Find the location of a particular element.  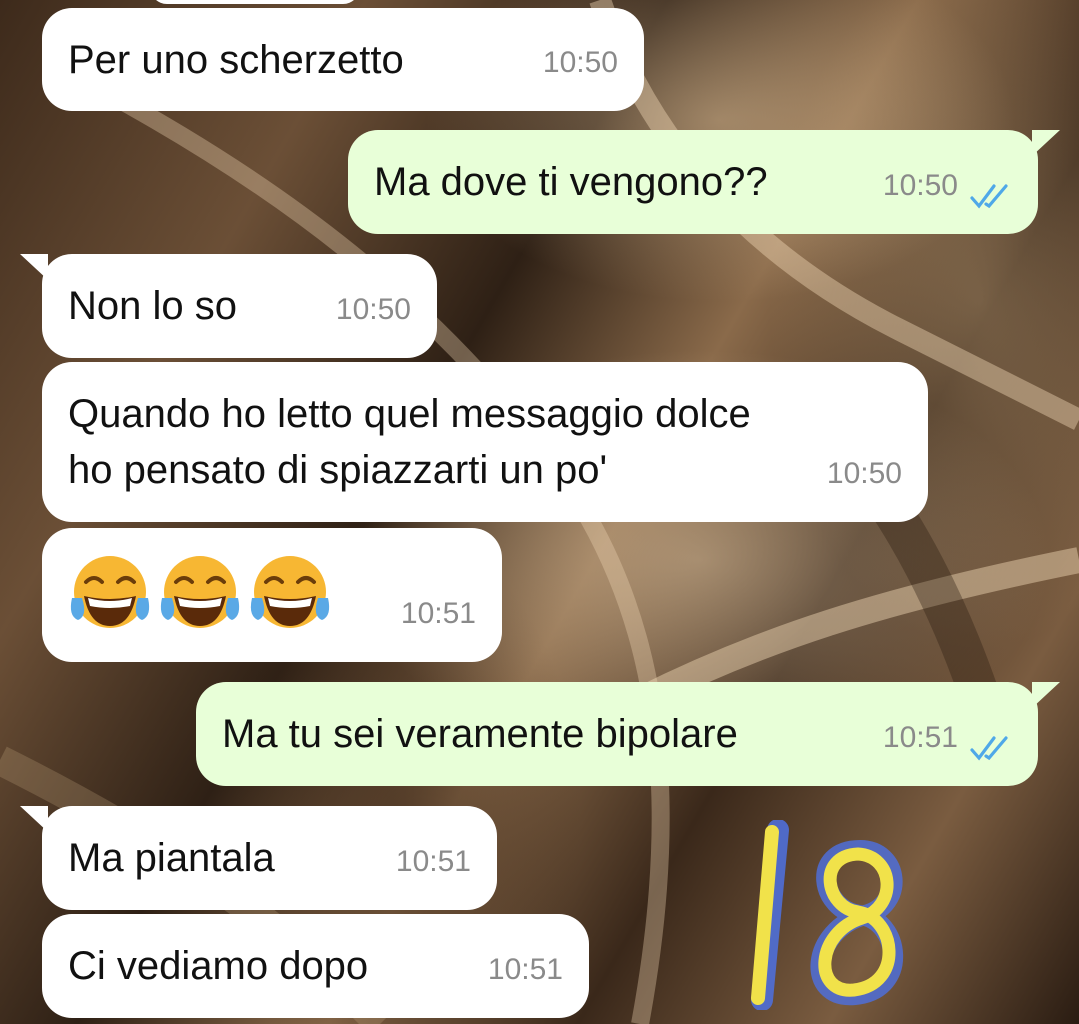

message-text: Ci vediamo dopo is located at coordinates (218, 966).